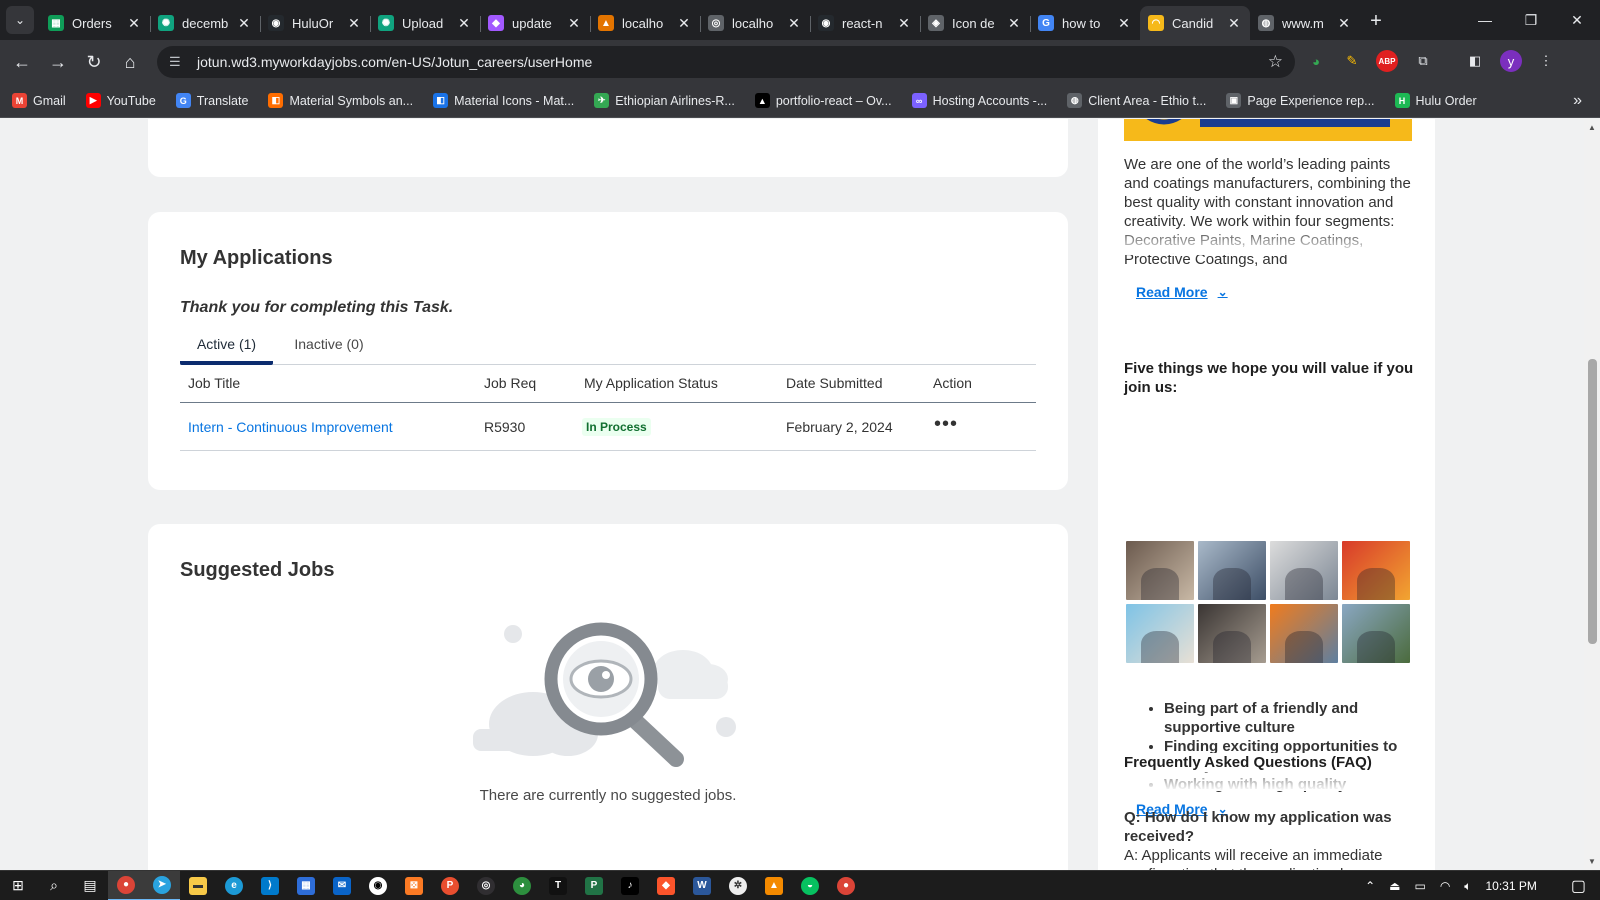  Describe the element at coordinates (414, 885) in the screenshot. I see `xampp-icon: ⊠` at that location.